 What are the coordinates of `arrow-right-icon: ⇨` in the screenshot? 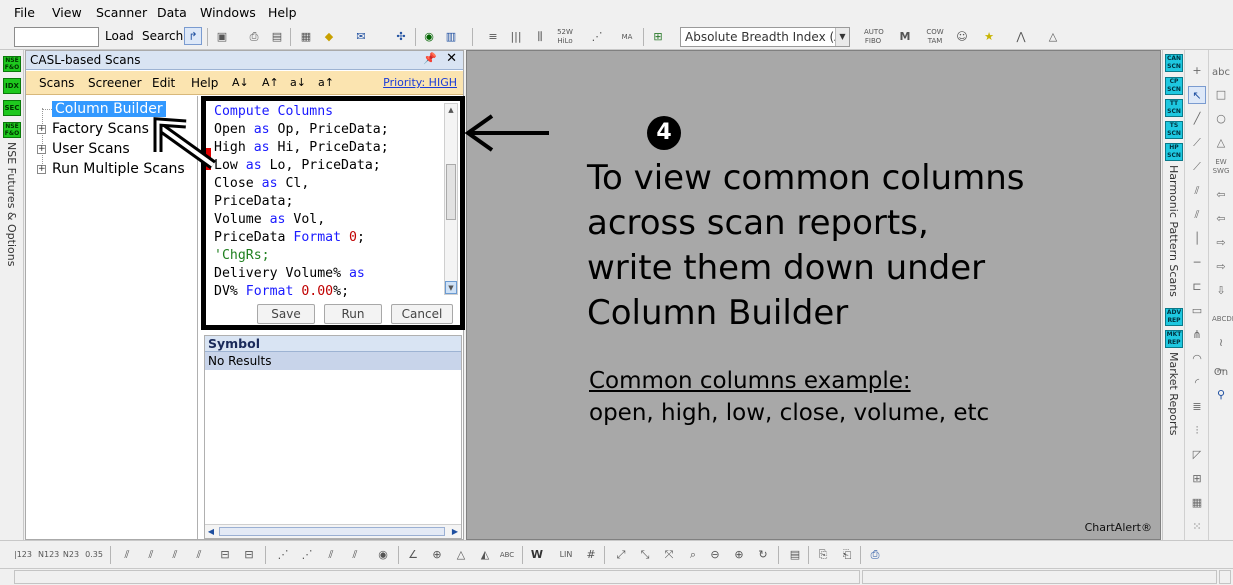 It's located at (1221, 243).